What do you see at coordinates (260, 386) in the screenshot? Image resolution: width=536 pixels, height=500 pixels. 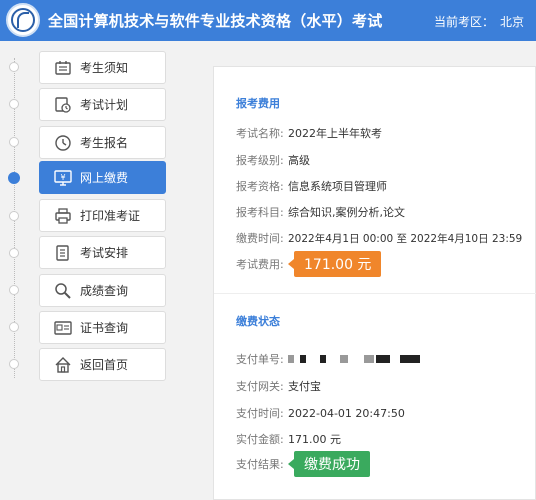 I see `field-label: 支付网关:` at bounding box center [260, 386].